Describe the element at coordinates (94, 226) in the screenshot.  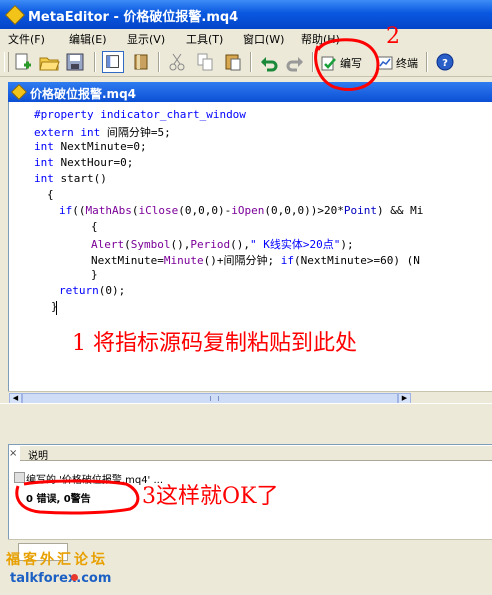
I see `code-line-8: {` at that location.